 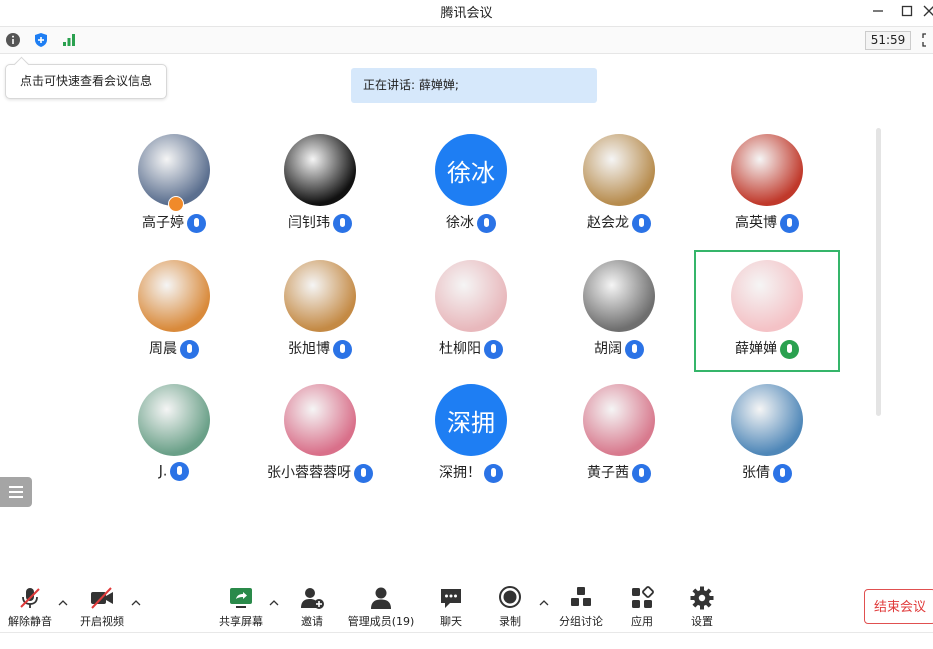 What do you see at coordinates (381, 598) in the screenshot?
I see `members-icon` at bounding box center [381, 598].